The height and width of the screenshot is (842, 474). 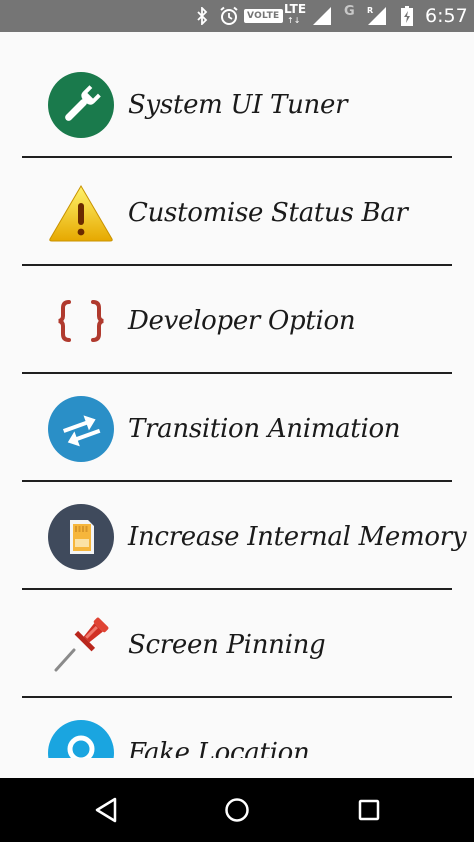 I want to click on status-bar: VOLTE LTE ↑↓ G R 6:57, so click(x=237, y=16).